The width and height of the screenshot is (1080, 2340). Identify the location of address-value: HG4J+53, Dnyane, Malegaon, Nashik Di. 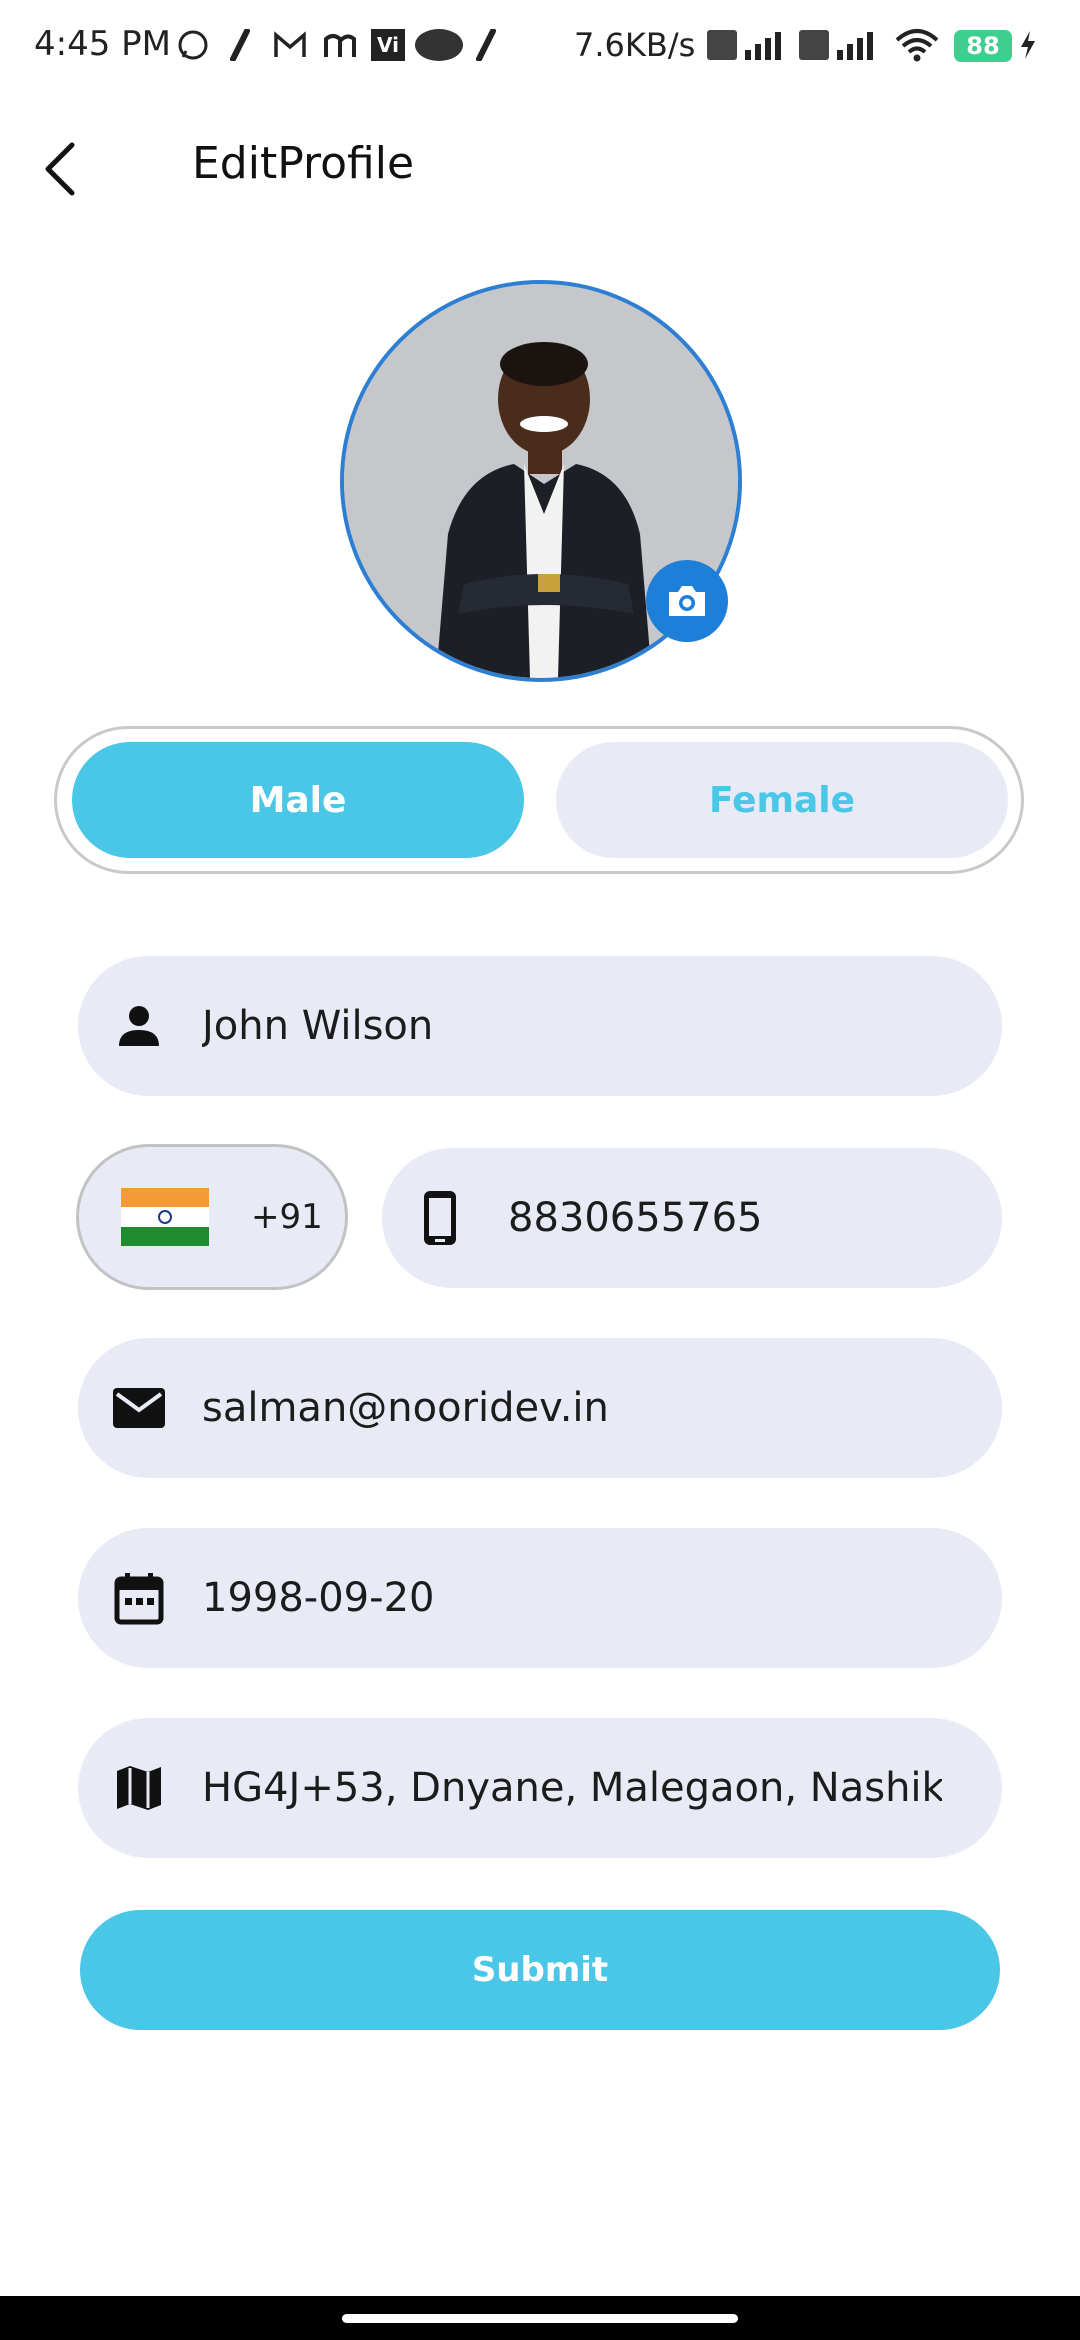
(572, 1788).